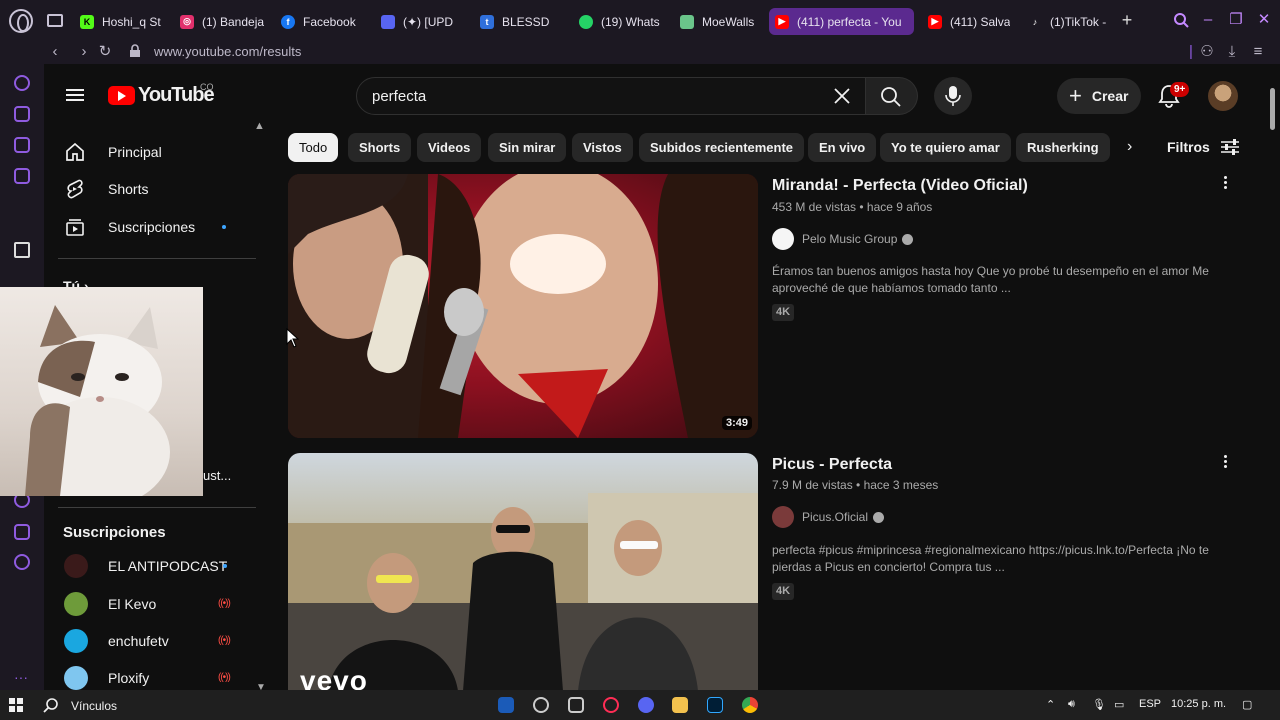  Describe the element at coordinates (1207, 52) in the screenshot. I see `account-icon: ⚇` at that location.